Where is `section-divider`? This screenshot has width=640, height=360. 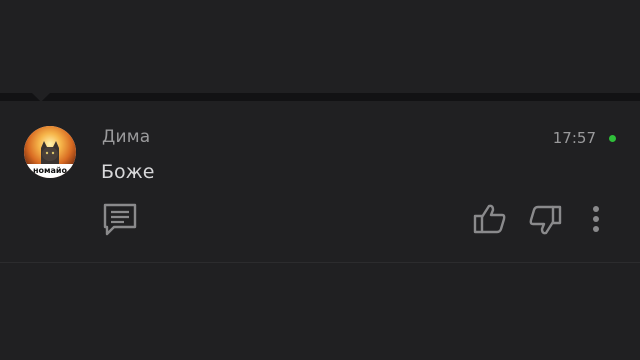 section-divider is located at coordinates (320, 97).